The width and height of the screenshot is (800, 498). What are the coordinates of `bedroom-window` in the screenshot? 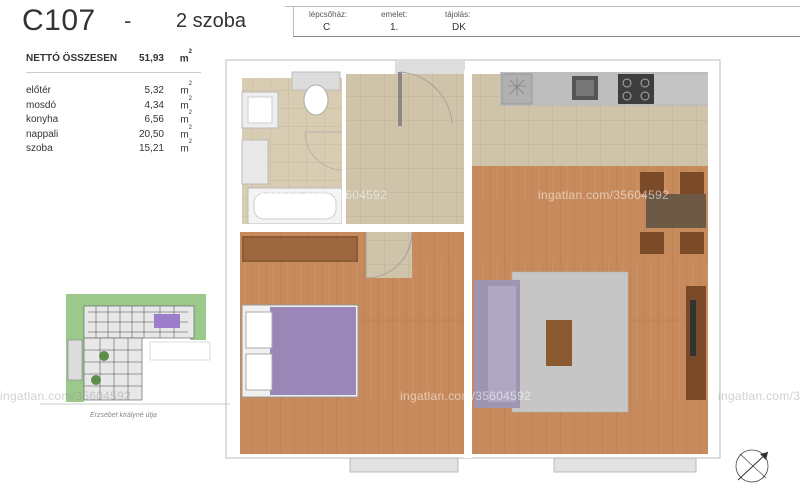 It's located at (404, 465).